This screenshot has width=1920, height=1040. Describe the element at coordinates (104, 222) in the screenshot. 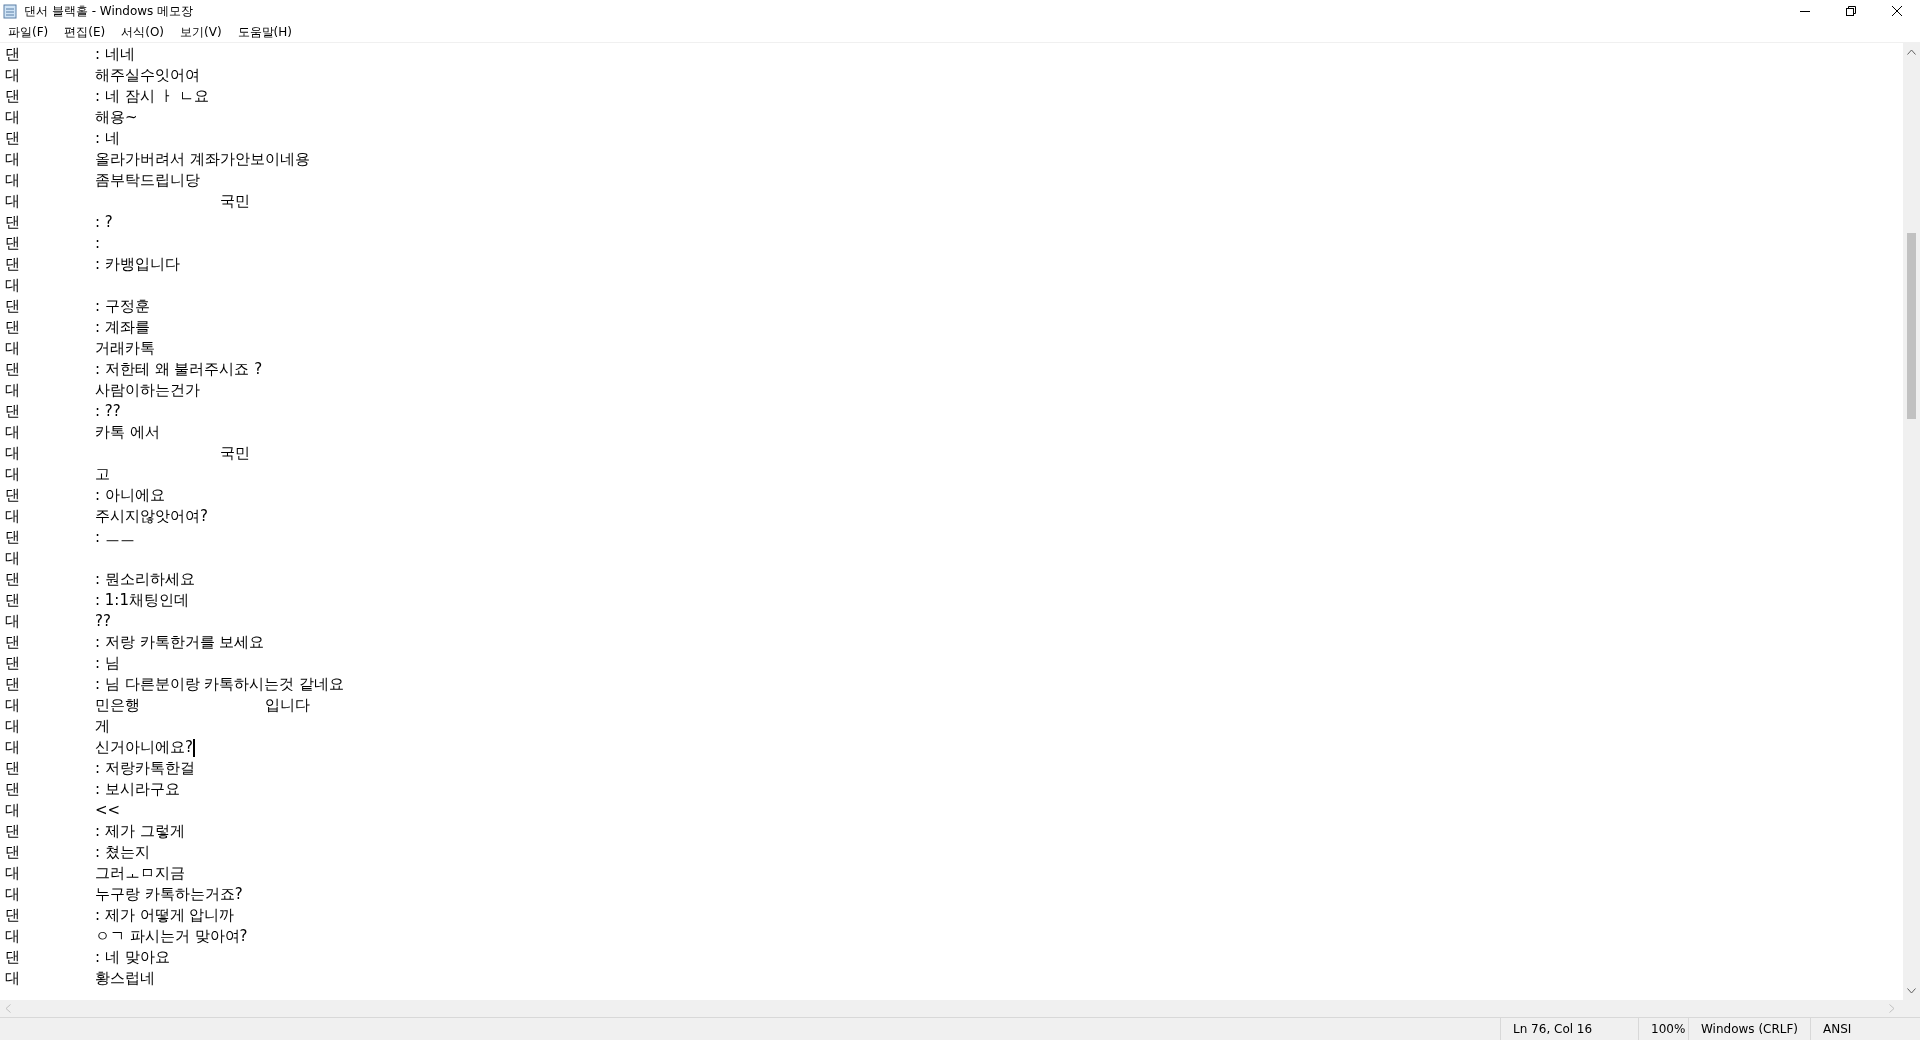

I see `chat-text: : ?` at that location.